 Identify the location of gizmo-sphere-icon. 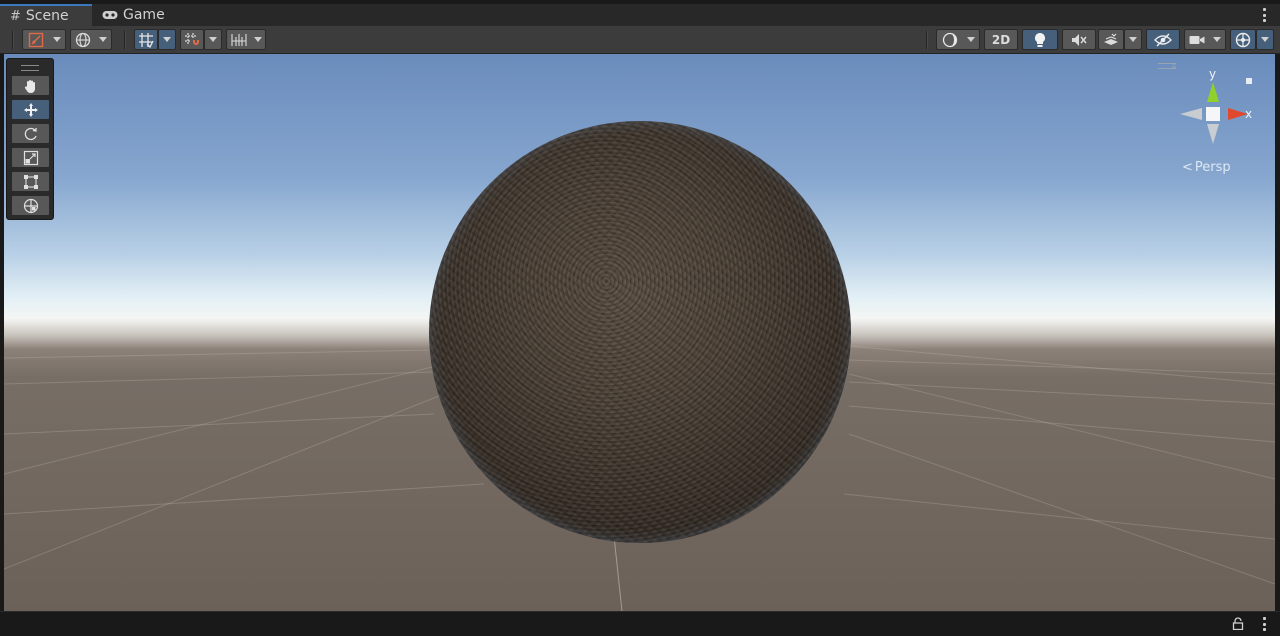
(1243, 40).